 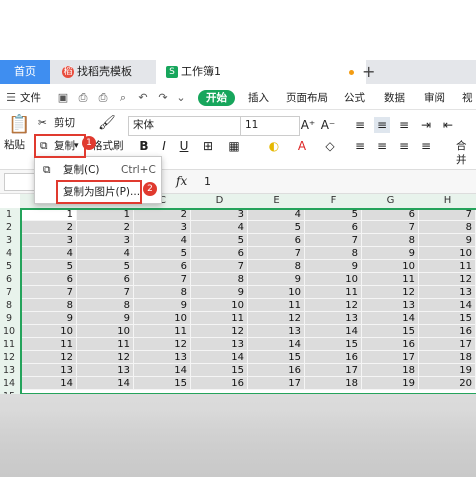 I want to click on align-top-icon: ≡, so click(x=360, y=125).